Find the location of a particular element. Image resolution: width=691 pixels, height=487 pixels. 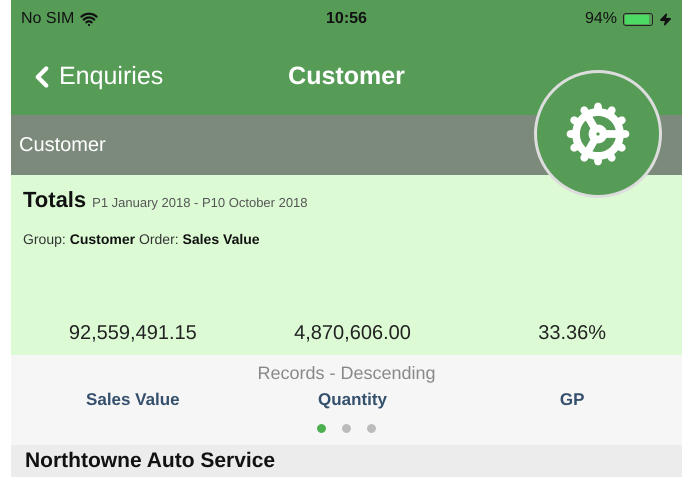

battery-percent: 94% is located at coordinates (600, 19).